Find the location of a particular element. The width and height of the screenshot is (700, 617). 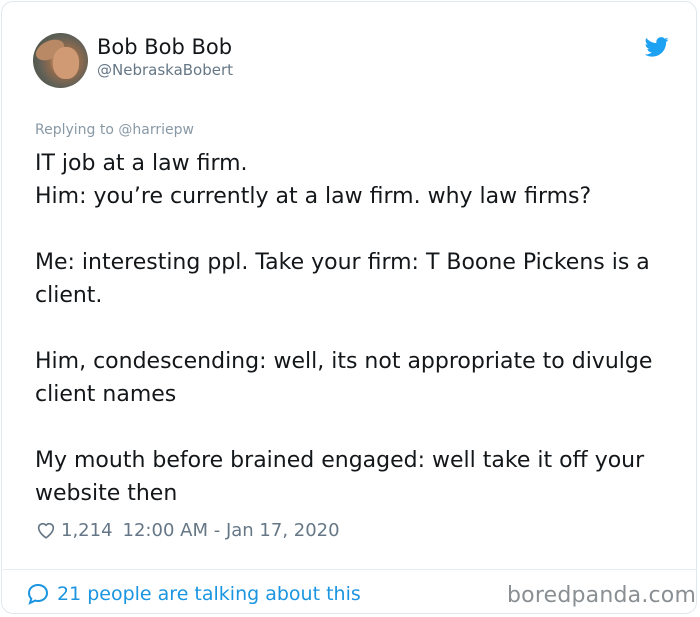

author-name: Bob Bob Bob is located at coordinates (164, 47).